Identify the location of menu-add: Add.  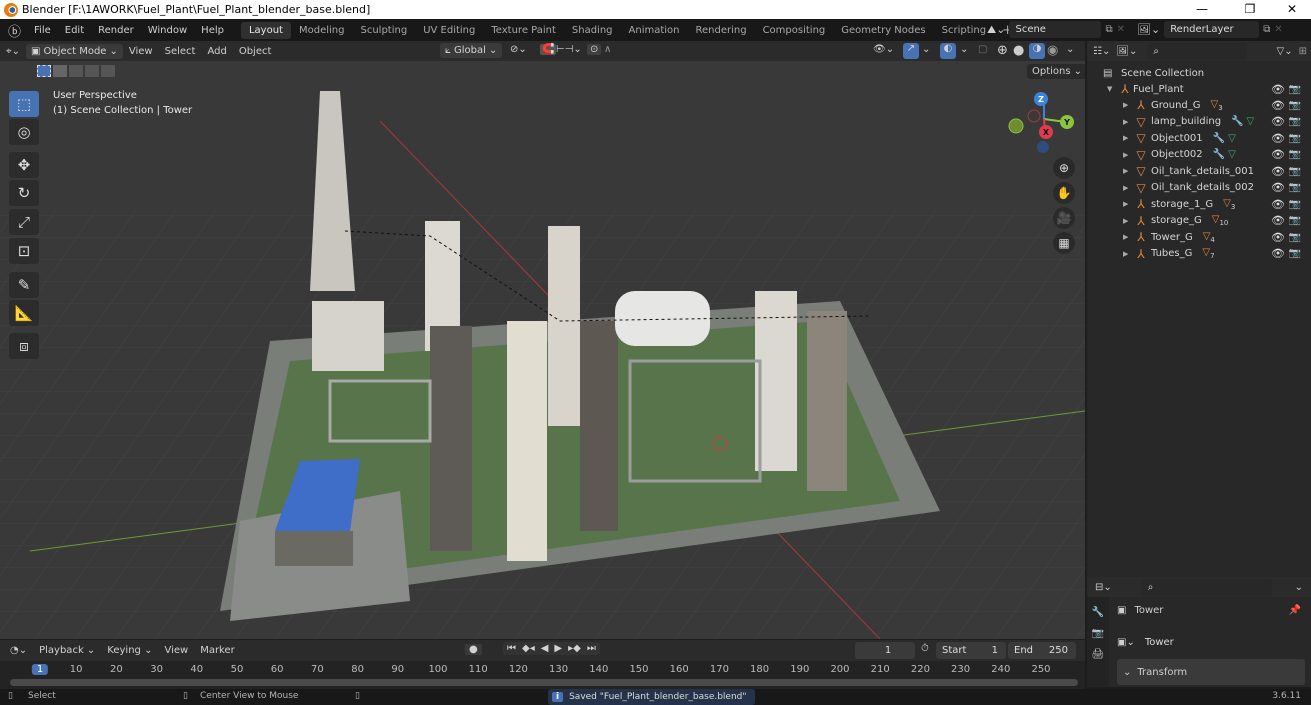
(216, 51).